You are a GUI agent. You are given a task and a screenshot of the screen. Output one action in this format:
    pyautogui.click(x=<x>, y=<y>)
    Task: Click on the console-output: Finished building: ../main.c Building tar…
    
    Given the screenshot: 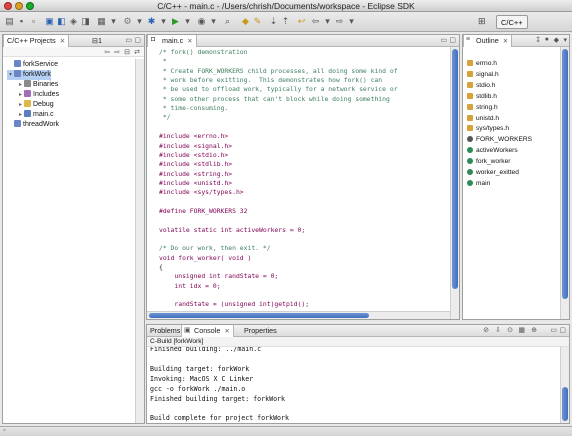 What is the action you would take?
    pyautogui.click(x=353, y=385)
    